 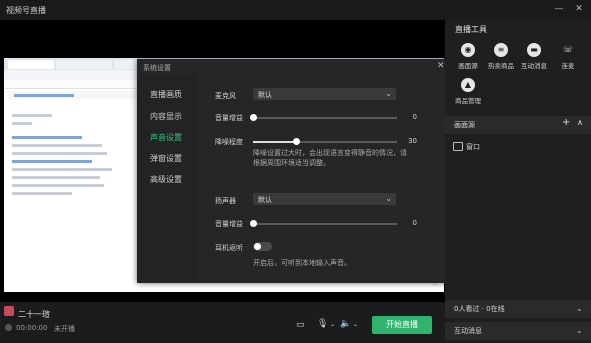 What do you see at coordinates (229, 142) in the screenshot?
I see `noise-suppression-label: 降噪程度` at bounding box center [229, 142].